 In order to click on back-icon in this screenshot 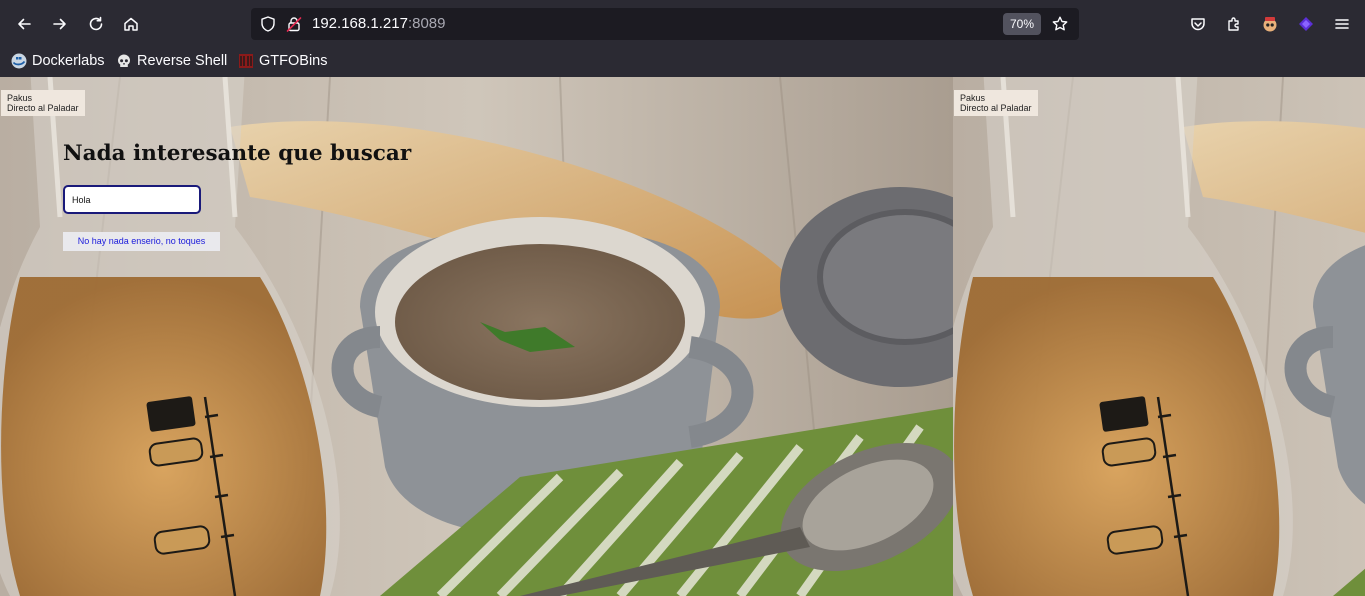, I will do `click(24, 24)`.